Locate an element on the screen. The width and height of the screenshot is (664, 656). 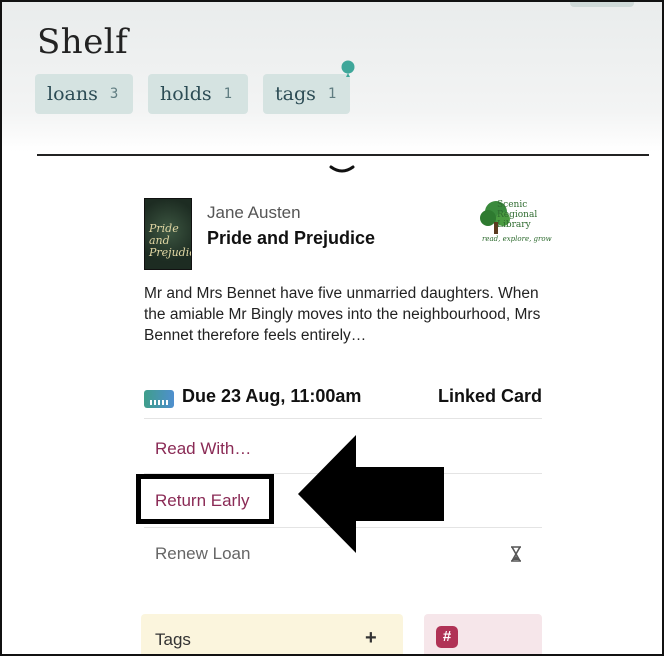
tab-tags-label: tags is located at coordinates (295, 94).